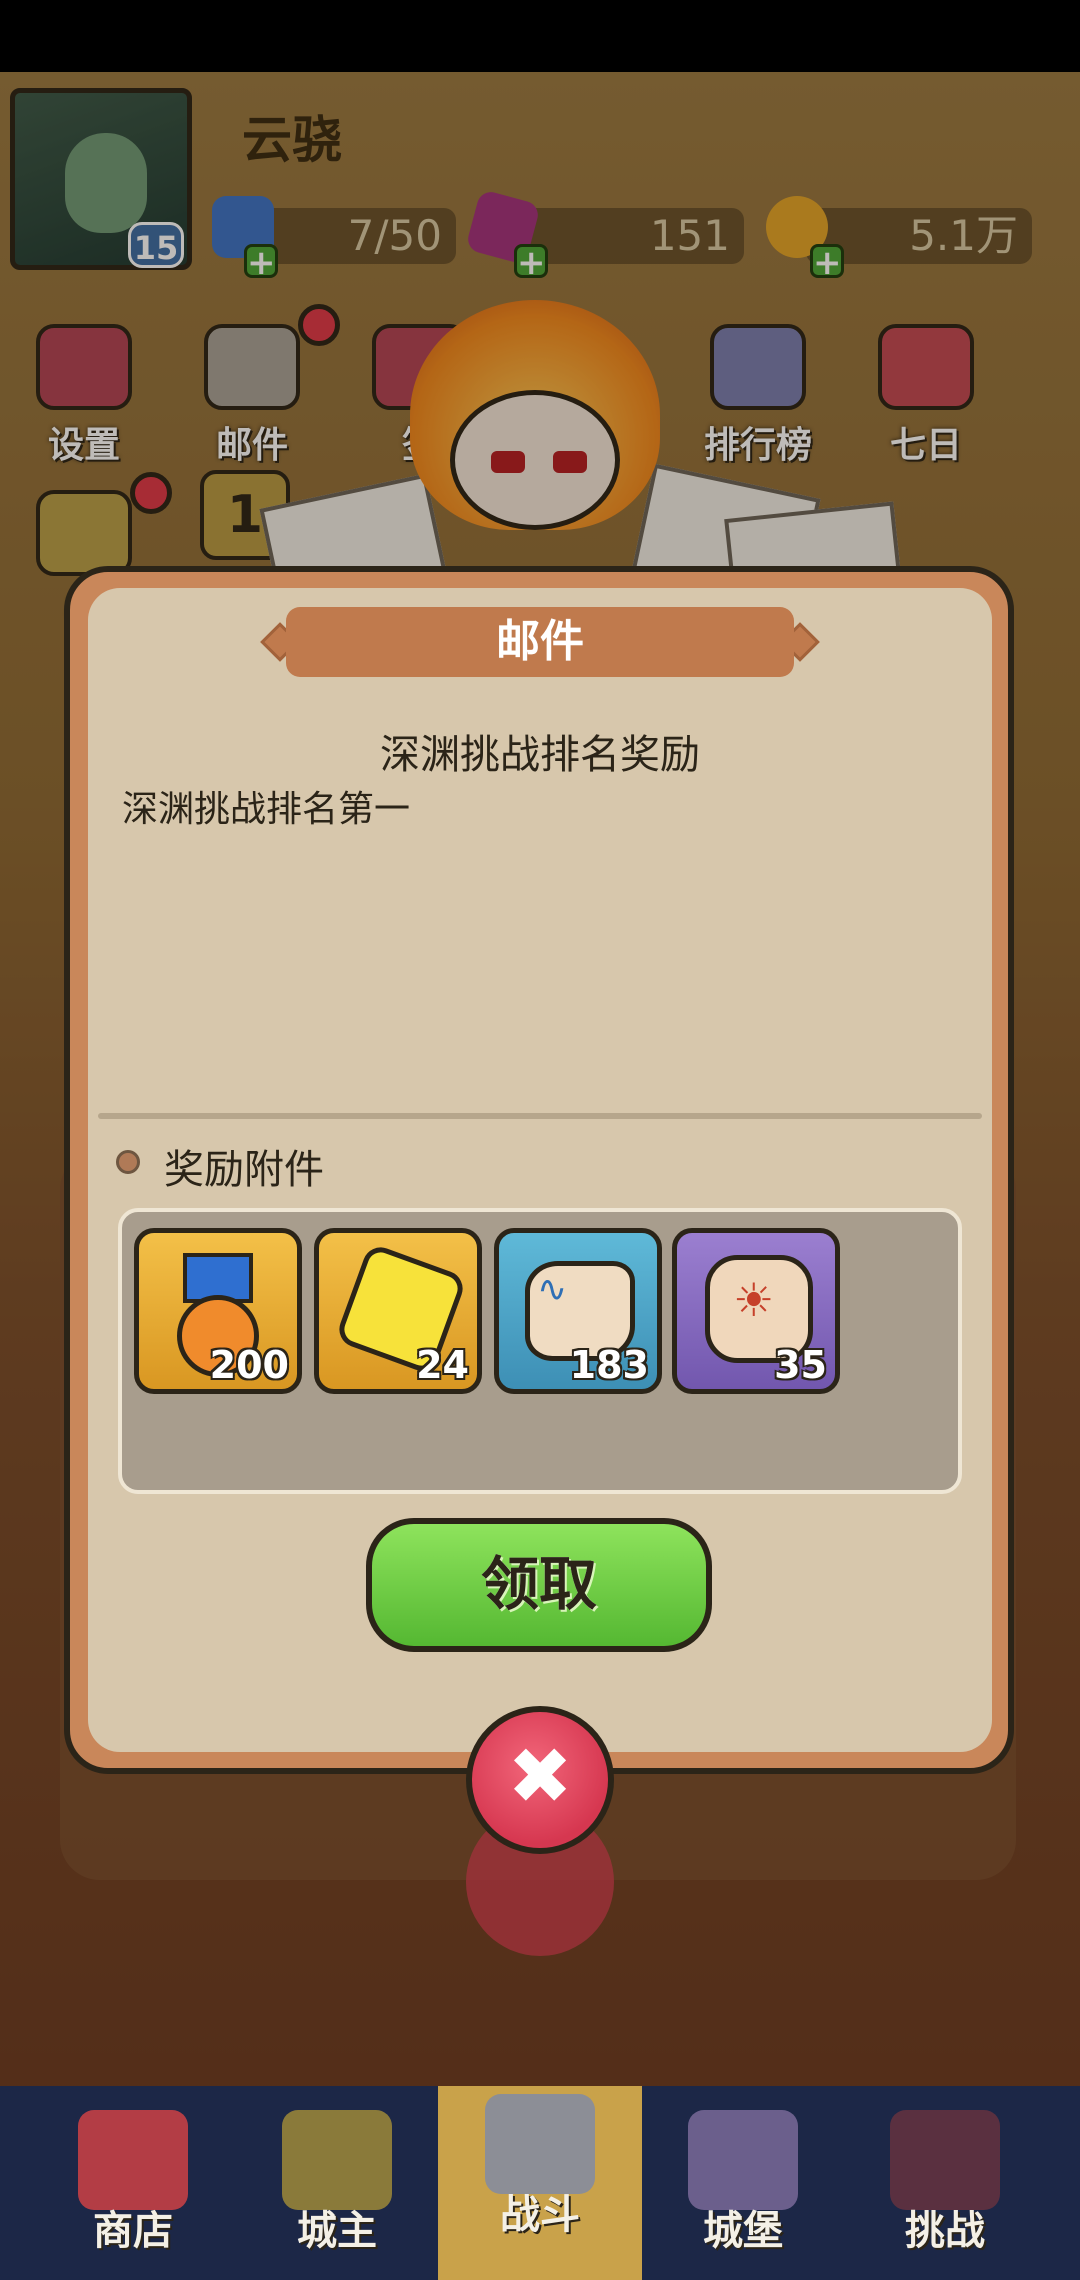 The height and width of the screenshot is (2280, 1080). I want to click on shop-icon, so click(133, 2160).